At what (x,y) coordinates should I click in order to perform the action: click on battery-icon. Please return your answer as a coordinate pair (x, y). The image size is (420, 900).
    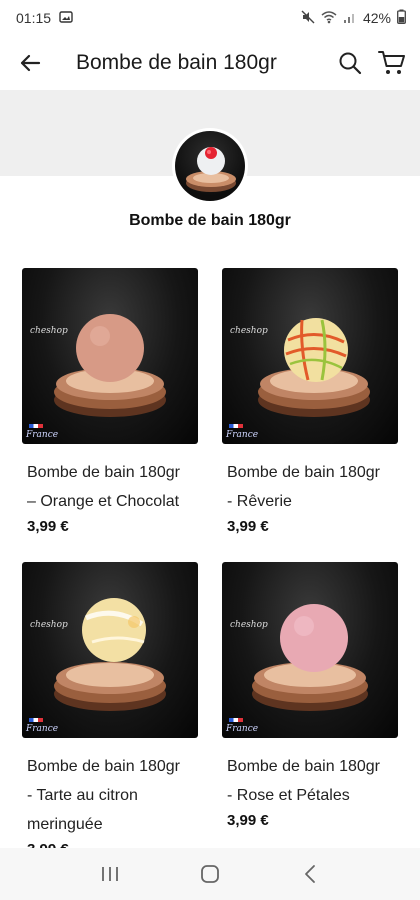
    Looking at the image, I should click on (401, 18).